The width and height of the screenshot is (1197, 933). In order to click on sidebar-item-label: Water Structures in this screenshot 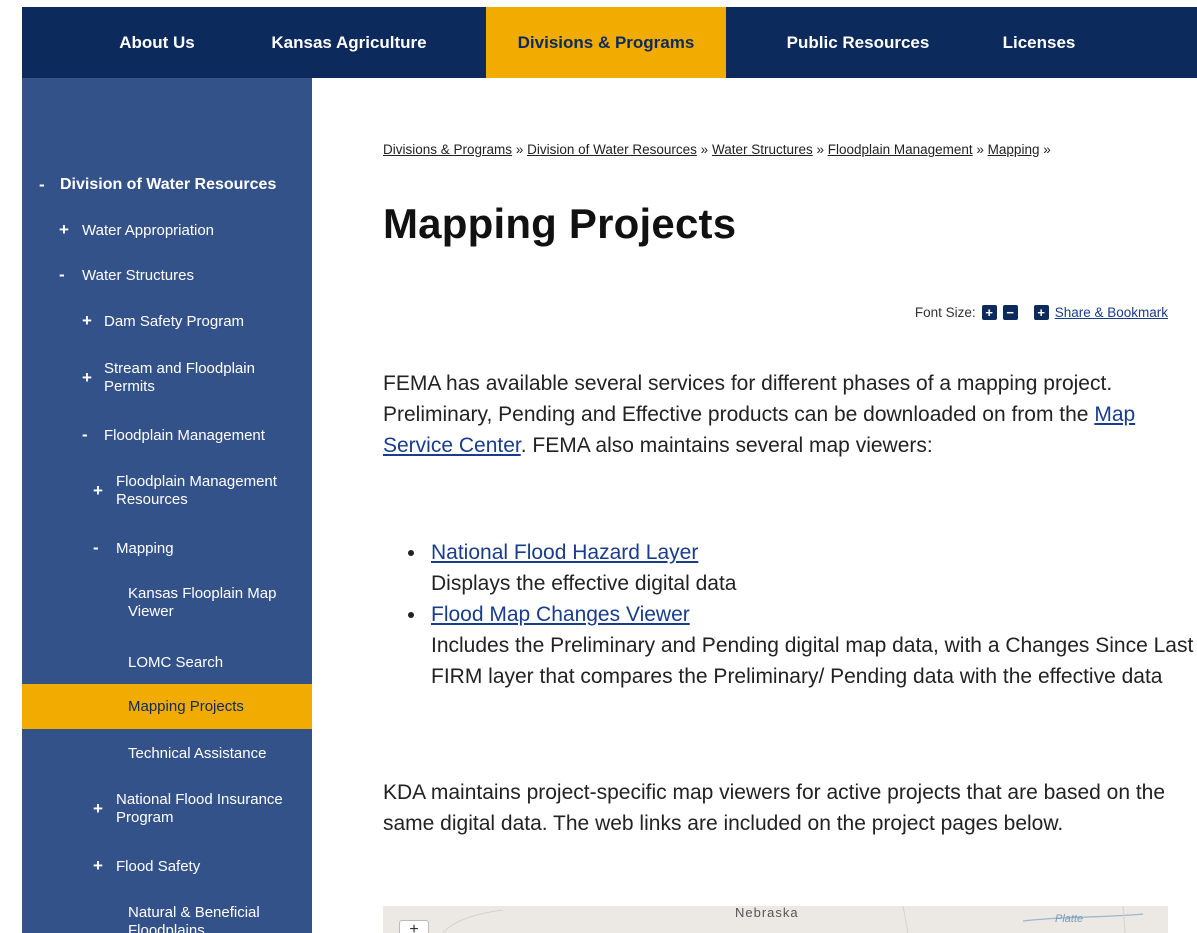, I will do `click(138, 275)`.